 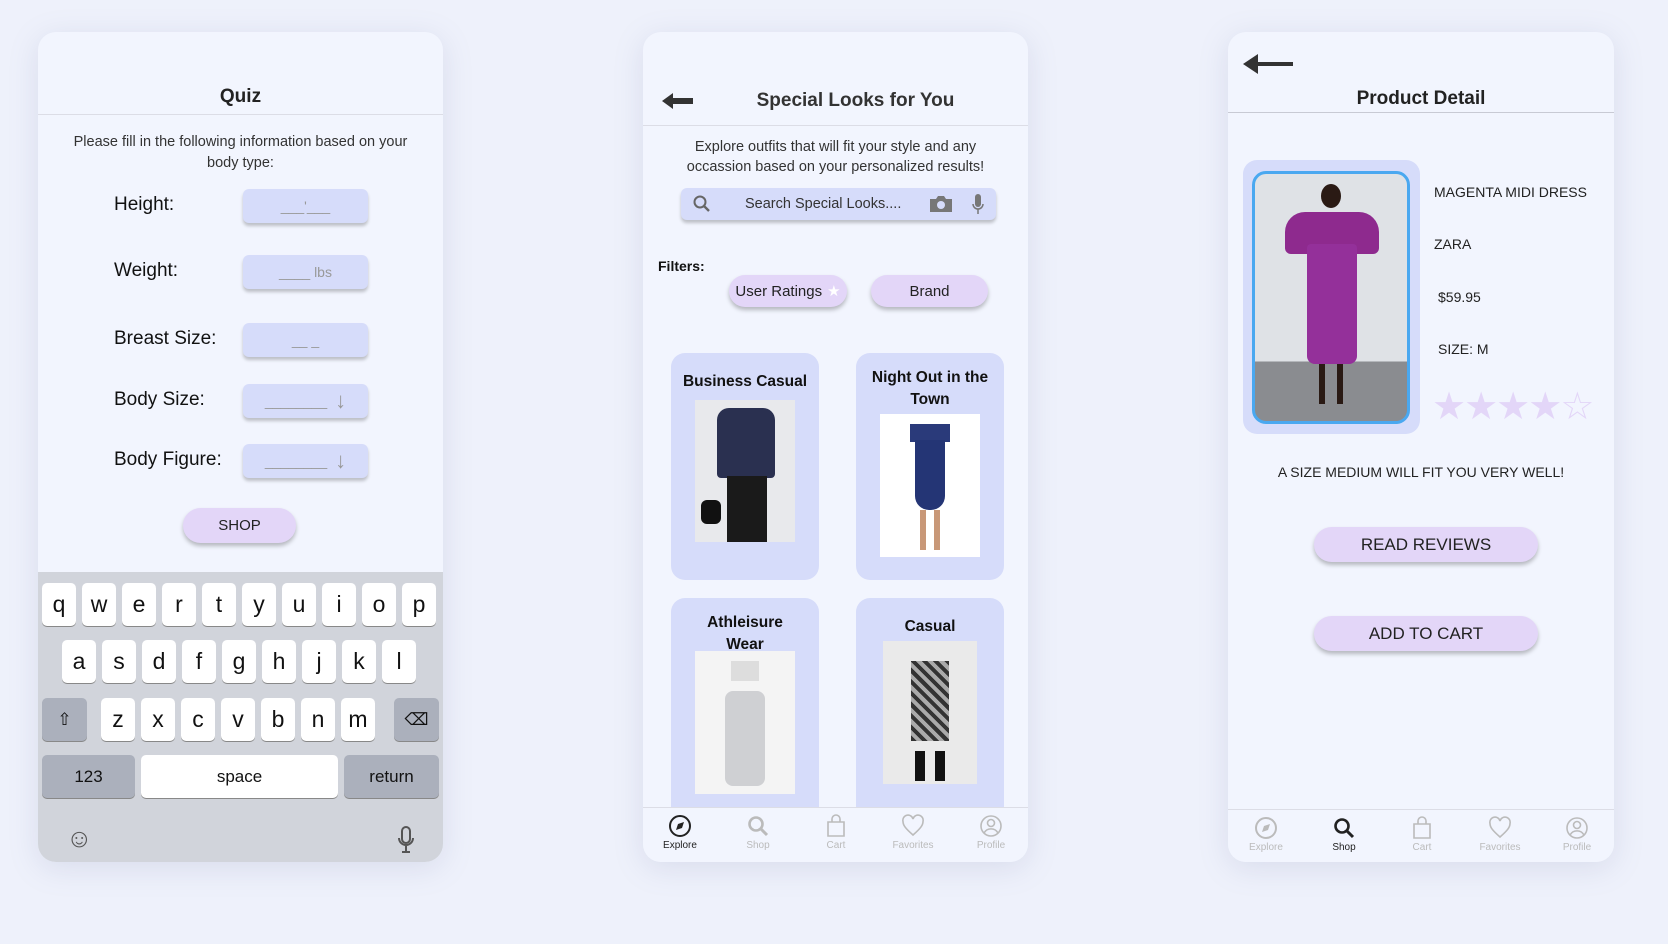 I want to click on product-price: $59.95, so click(x=1459, y=297).